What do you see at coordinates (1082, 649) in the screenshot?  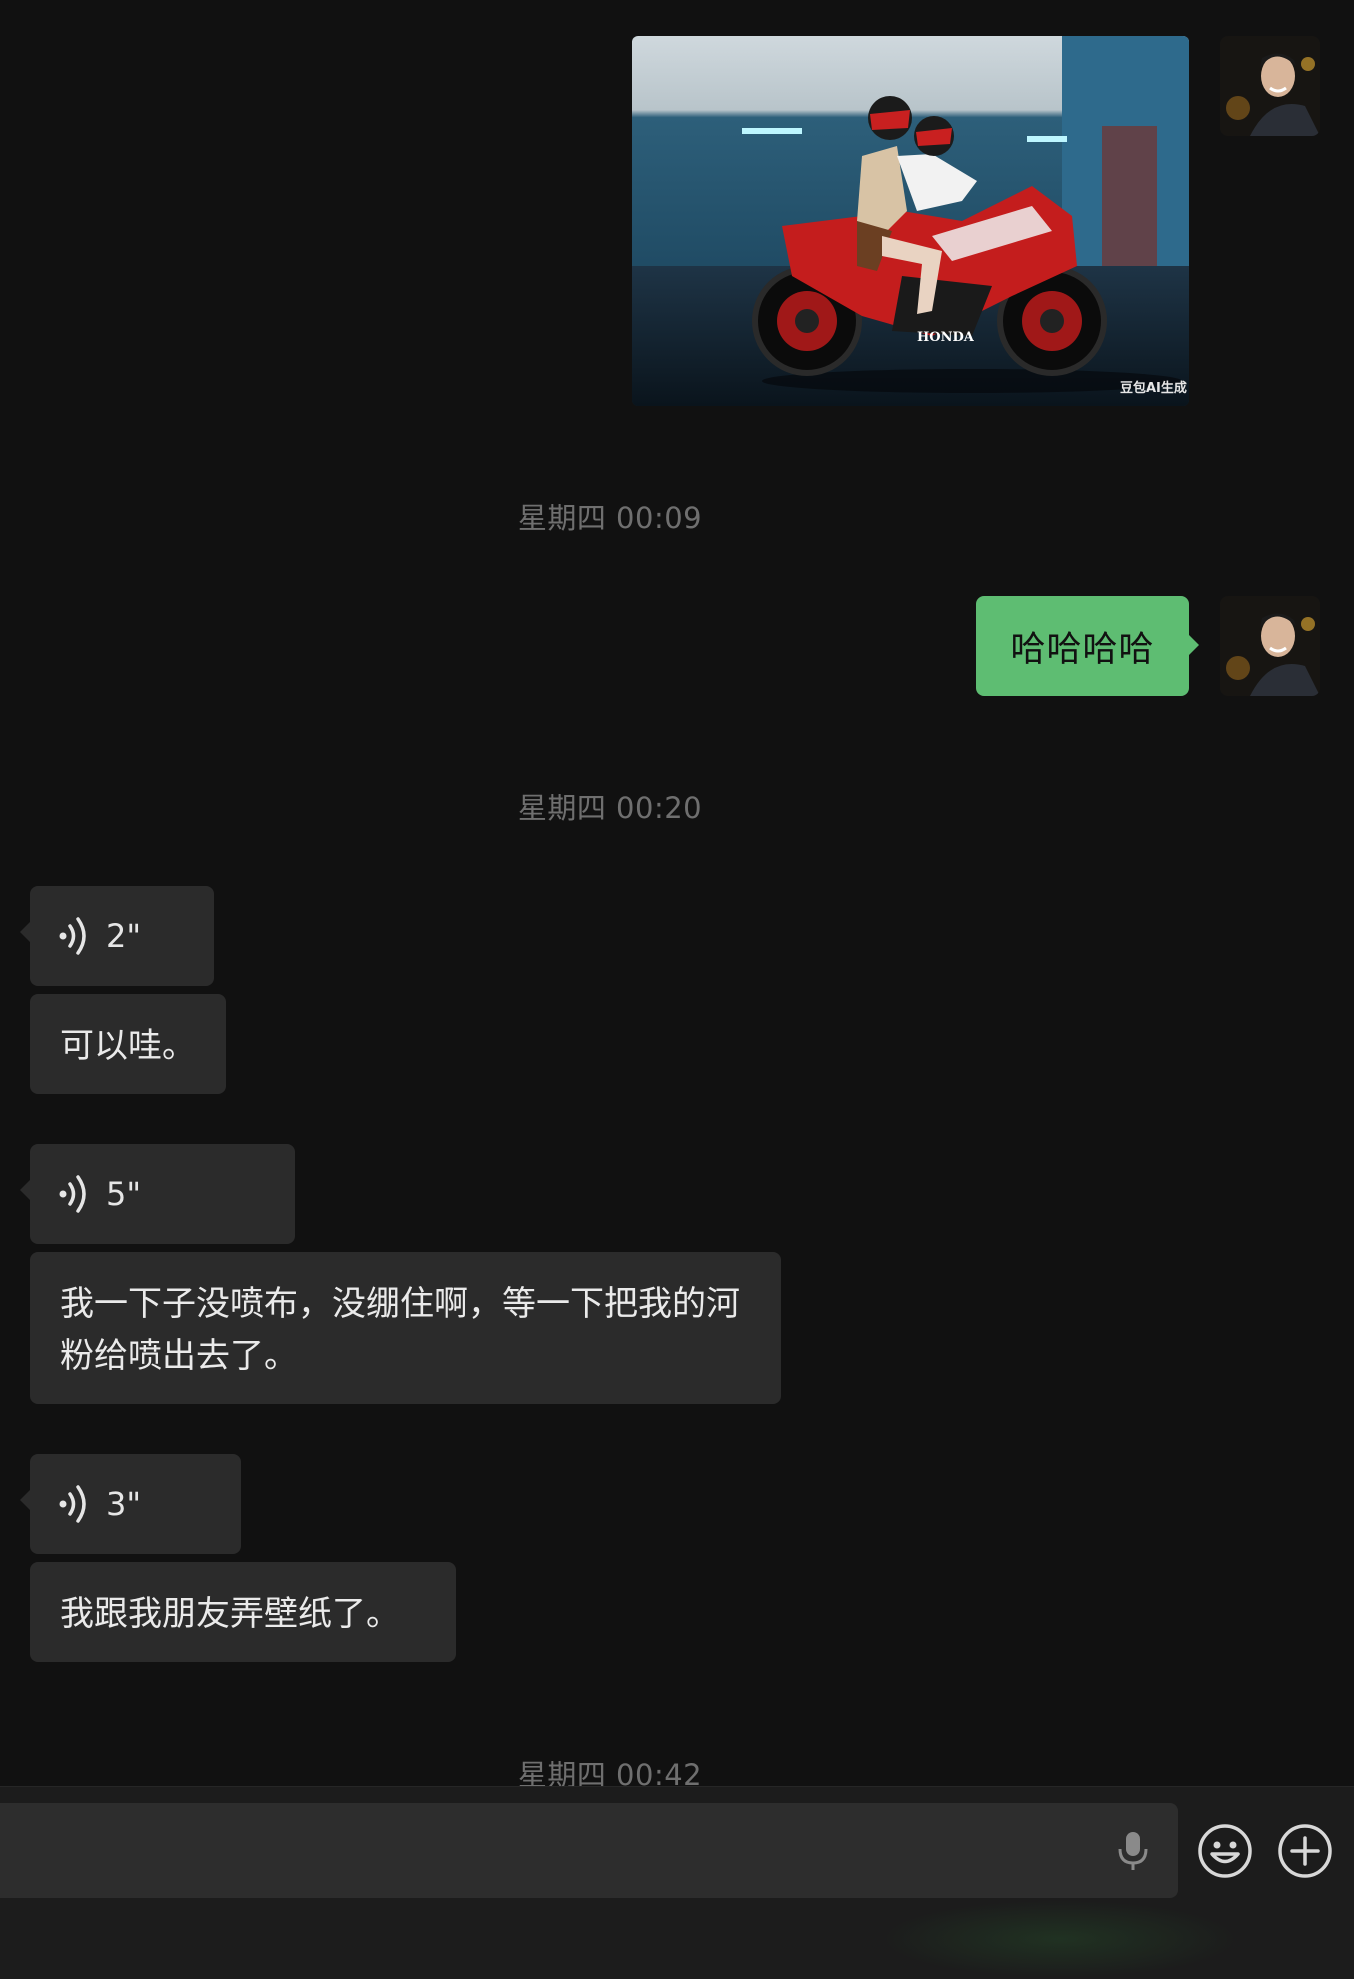 I see `sent-text: 哈哈哈哈` at bounding box center [1082, 649].